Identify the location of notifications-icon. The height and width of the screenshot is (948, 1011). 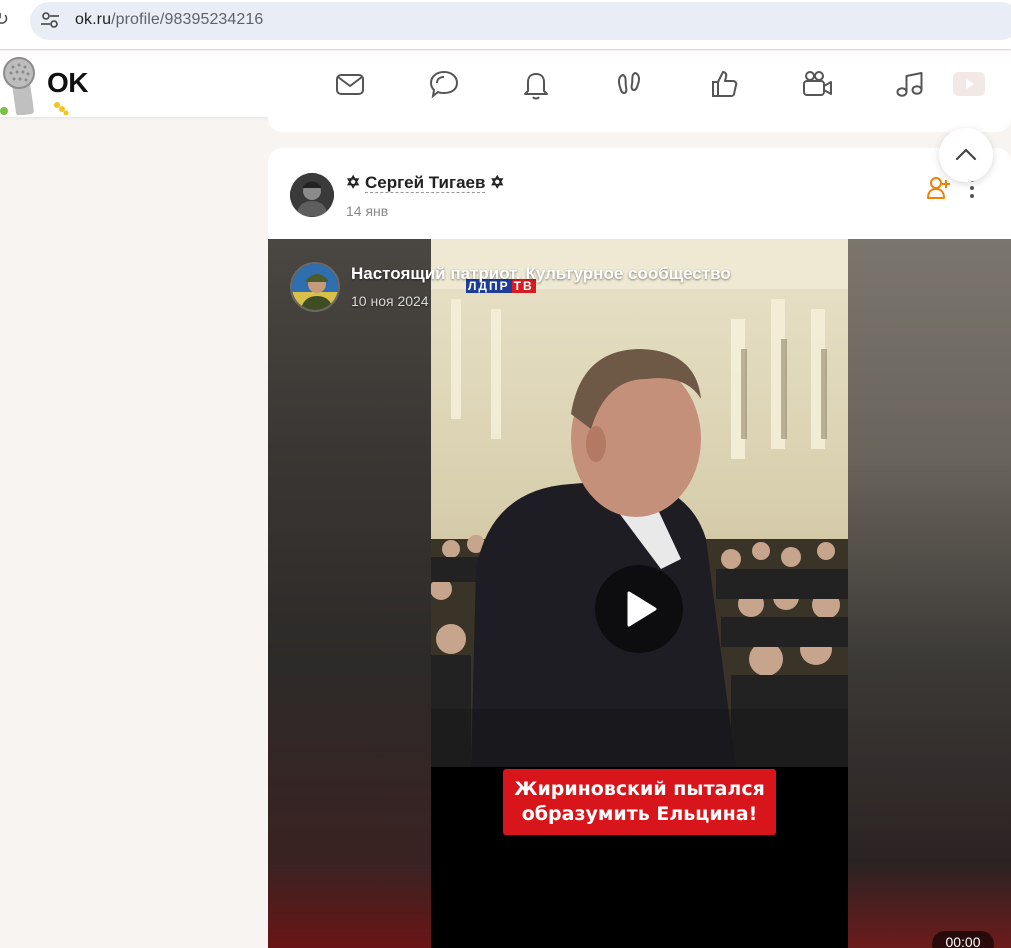
(536, 84).